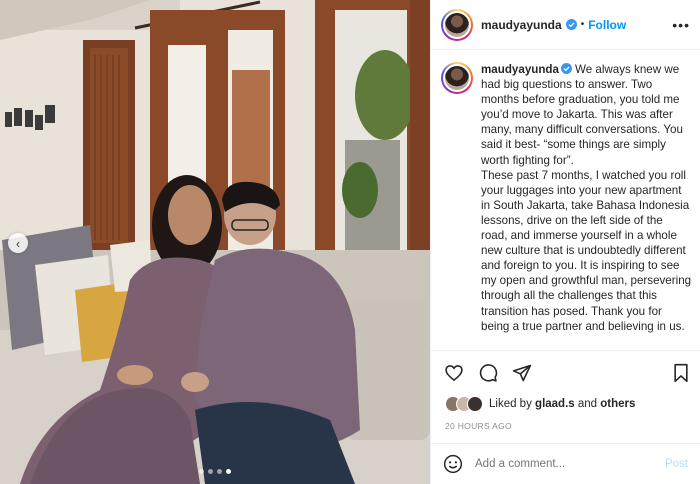 This screenshot has width=700, height=484. Describe the element at coordinates (457, 78) in the screenshot. I see `caption-avatar` at that location.